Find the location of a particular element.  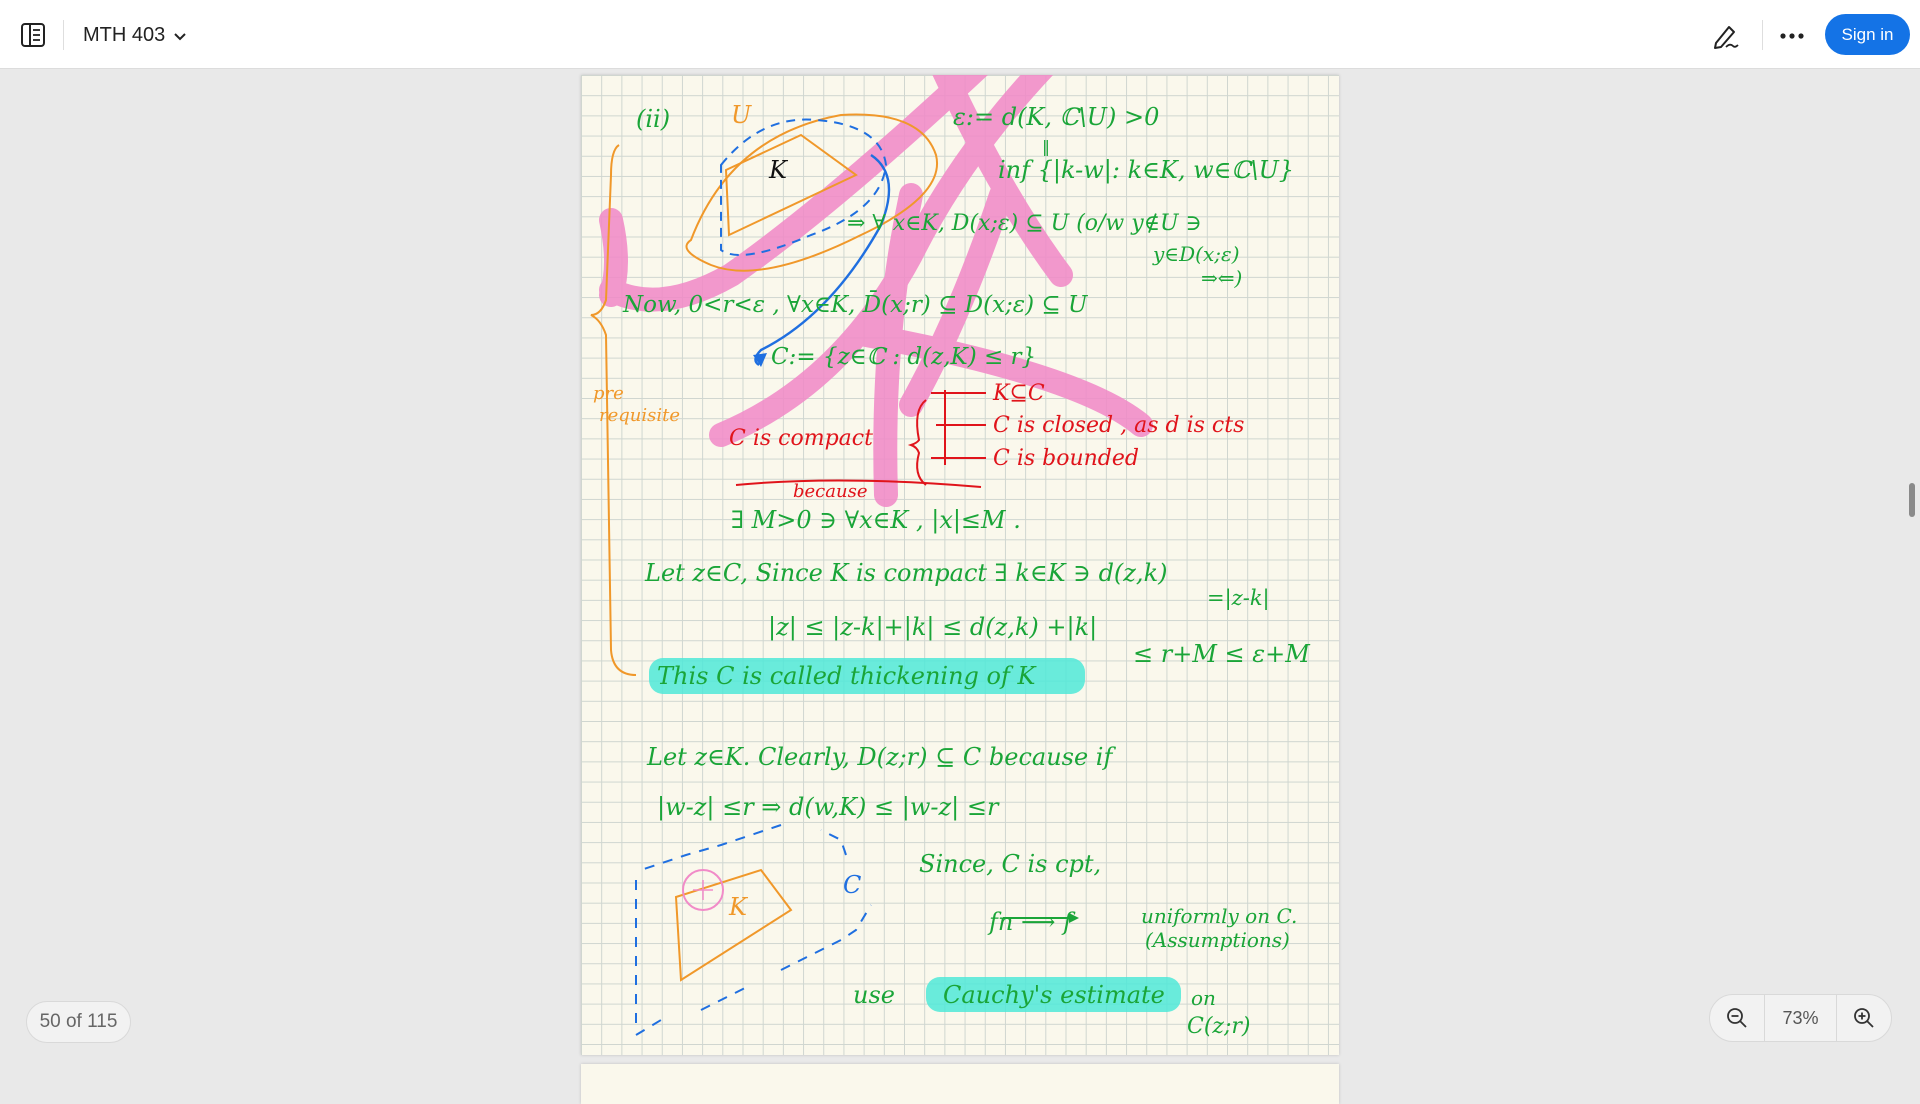

note-pre1: pre is located at coordinates (608, 393).